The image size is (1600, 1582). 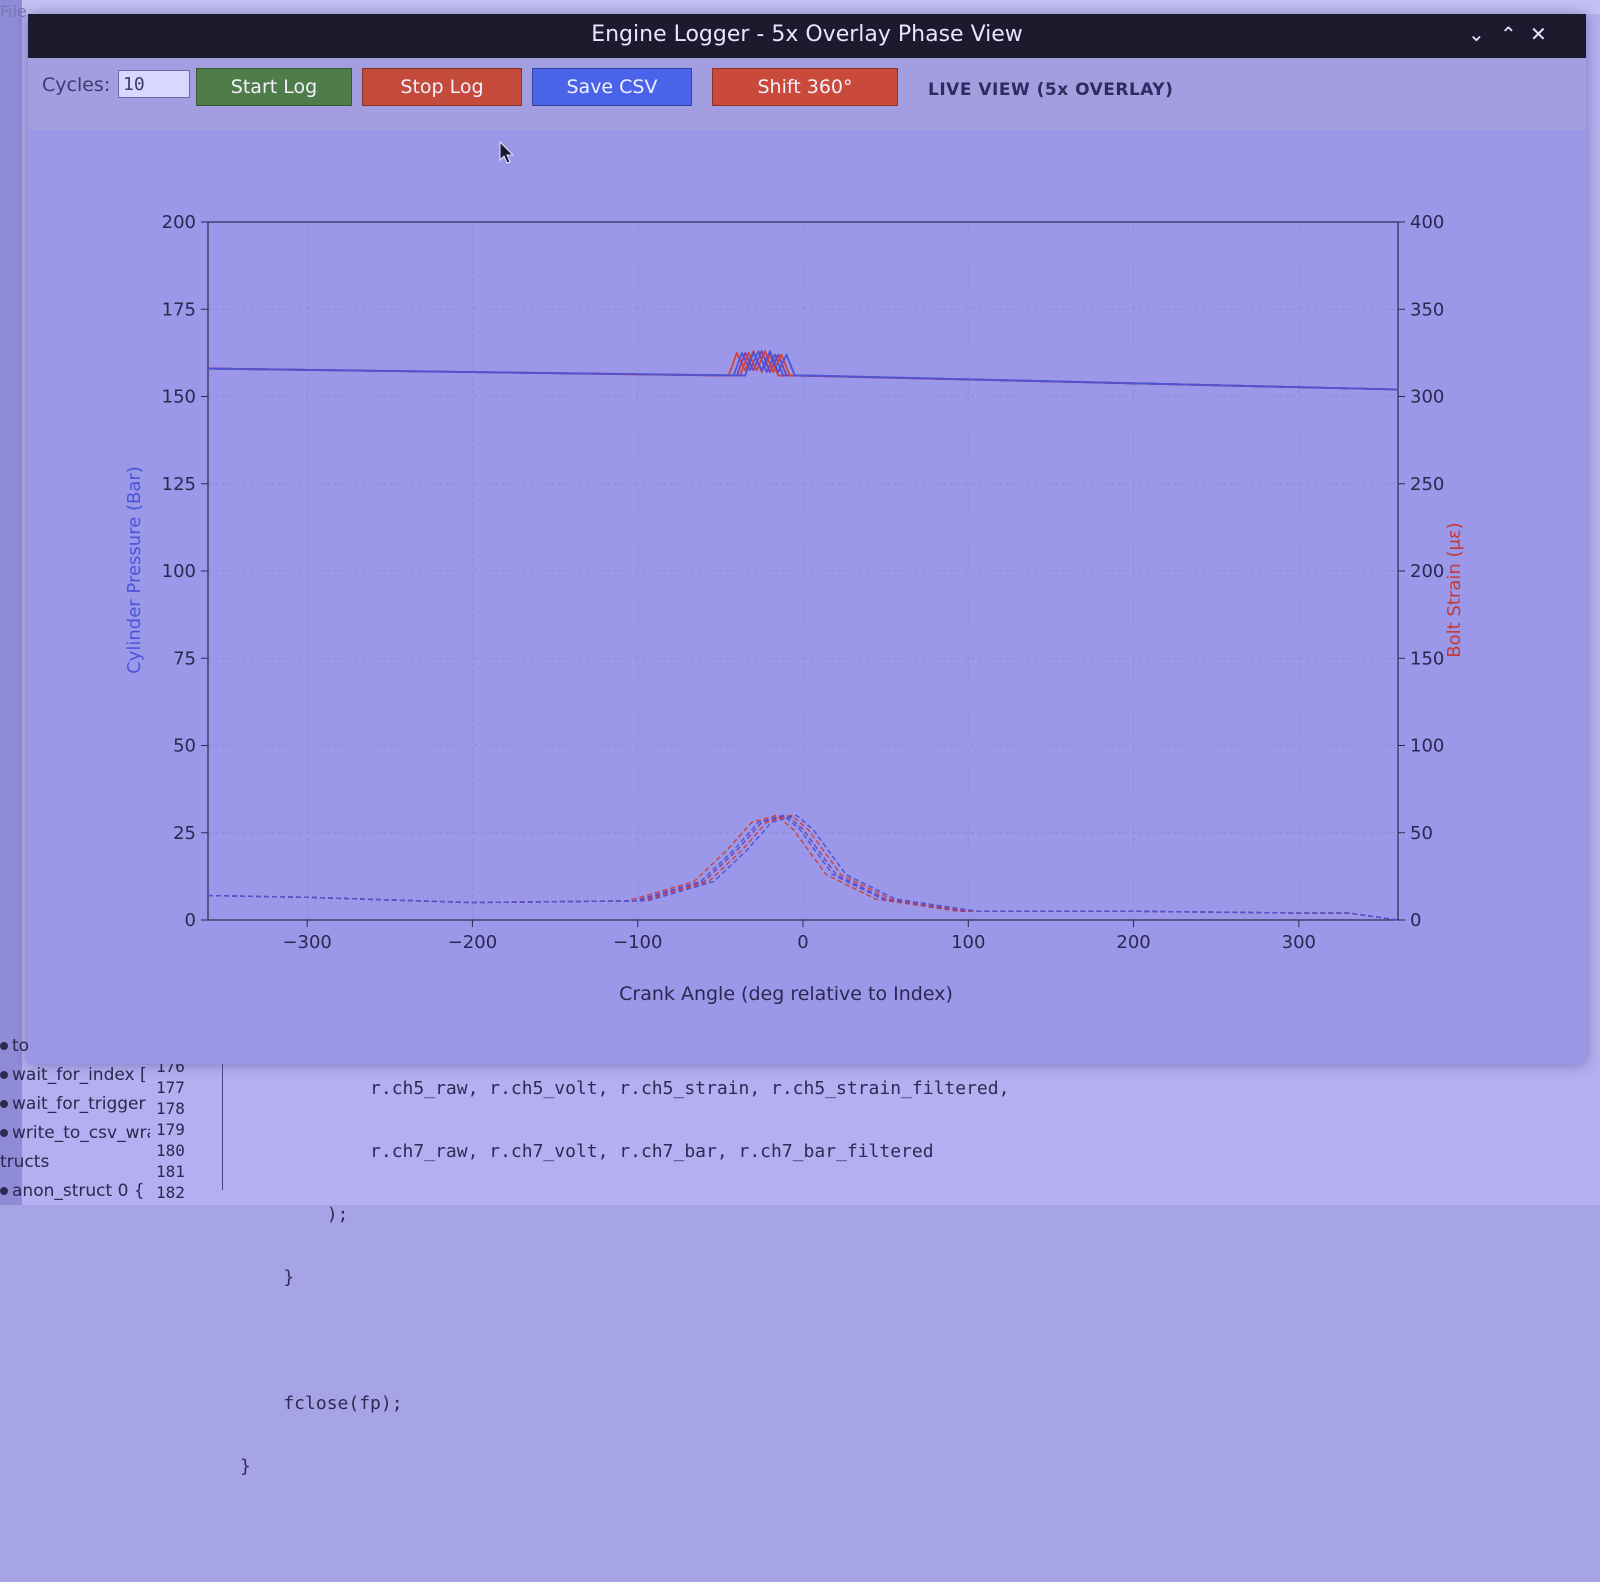 I want to click on y-left-tick-label: 75, so click(x=184, y=658).